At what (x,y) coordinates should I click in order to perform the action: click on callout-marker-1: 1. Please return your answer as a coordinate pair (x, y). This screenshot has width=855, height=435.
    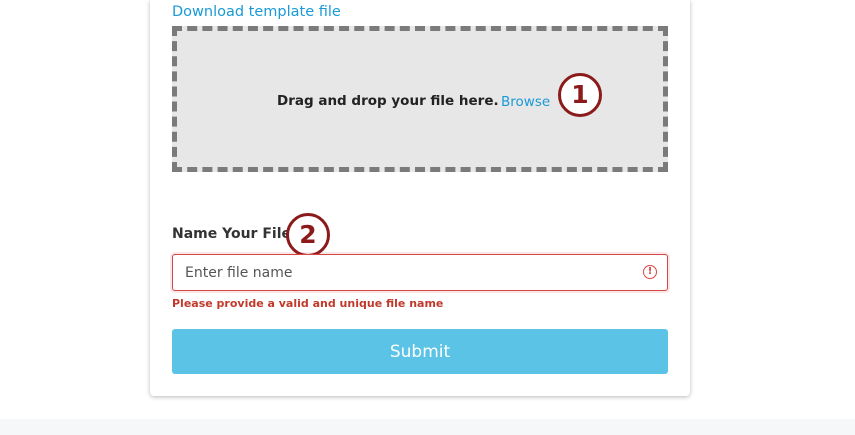
    Looking at the image, I should click on (580, 95).